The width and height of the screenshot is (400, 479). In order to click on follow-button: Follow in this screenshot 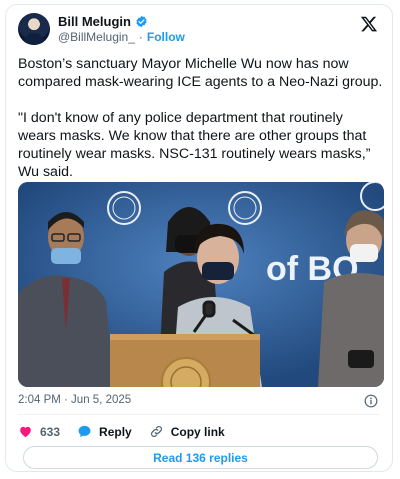, I will do `click(166, 37)`.